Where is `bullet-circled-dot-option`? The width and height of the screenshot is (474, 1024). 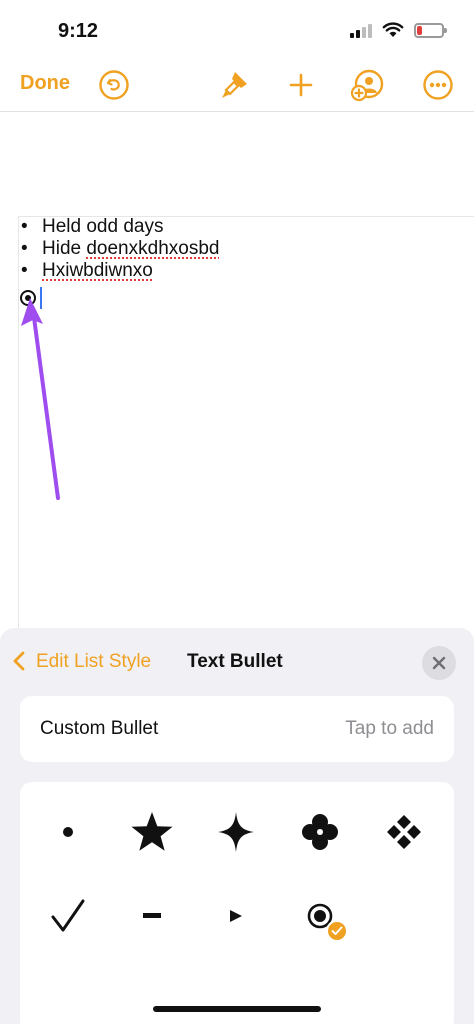
bullet-circled-dot-option is located at coordinates (320, 916).